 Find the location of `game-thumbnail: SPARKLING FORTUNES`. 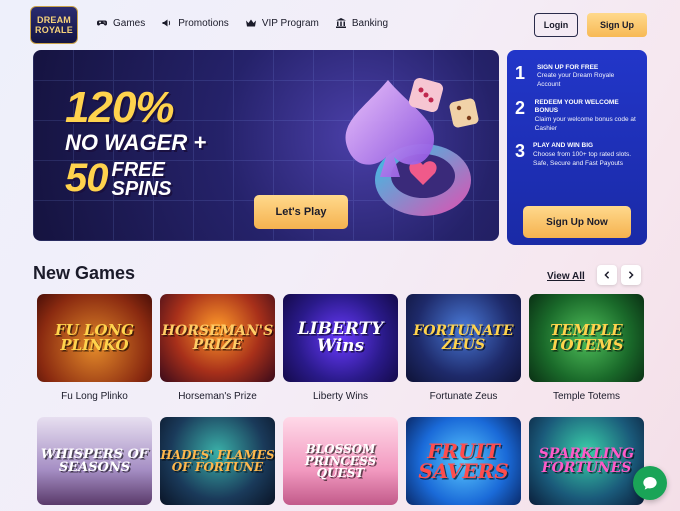

game-thumbnail: SPARKLING FORTUNES is located at coordinates (586, 461).